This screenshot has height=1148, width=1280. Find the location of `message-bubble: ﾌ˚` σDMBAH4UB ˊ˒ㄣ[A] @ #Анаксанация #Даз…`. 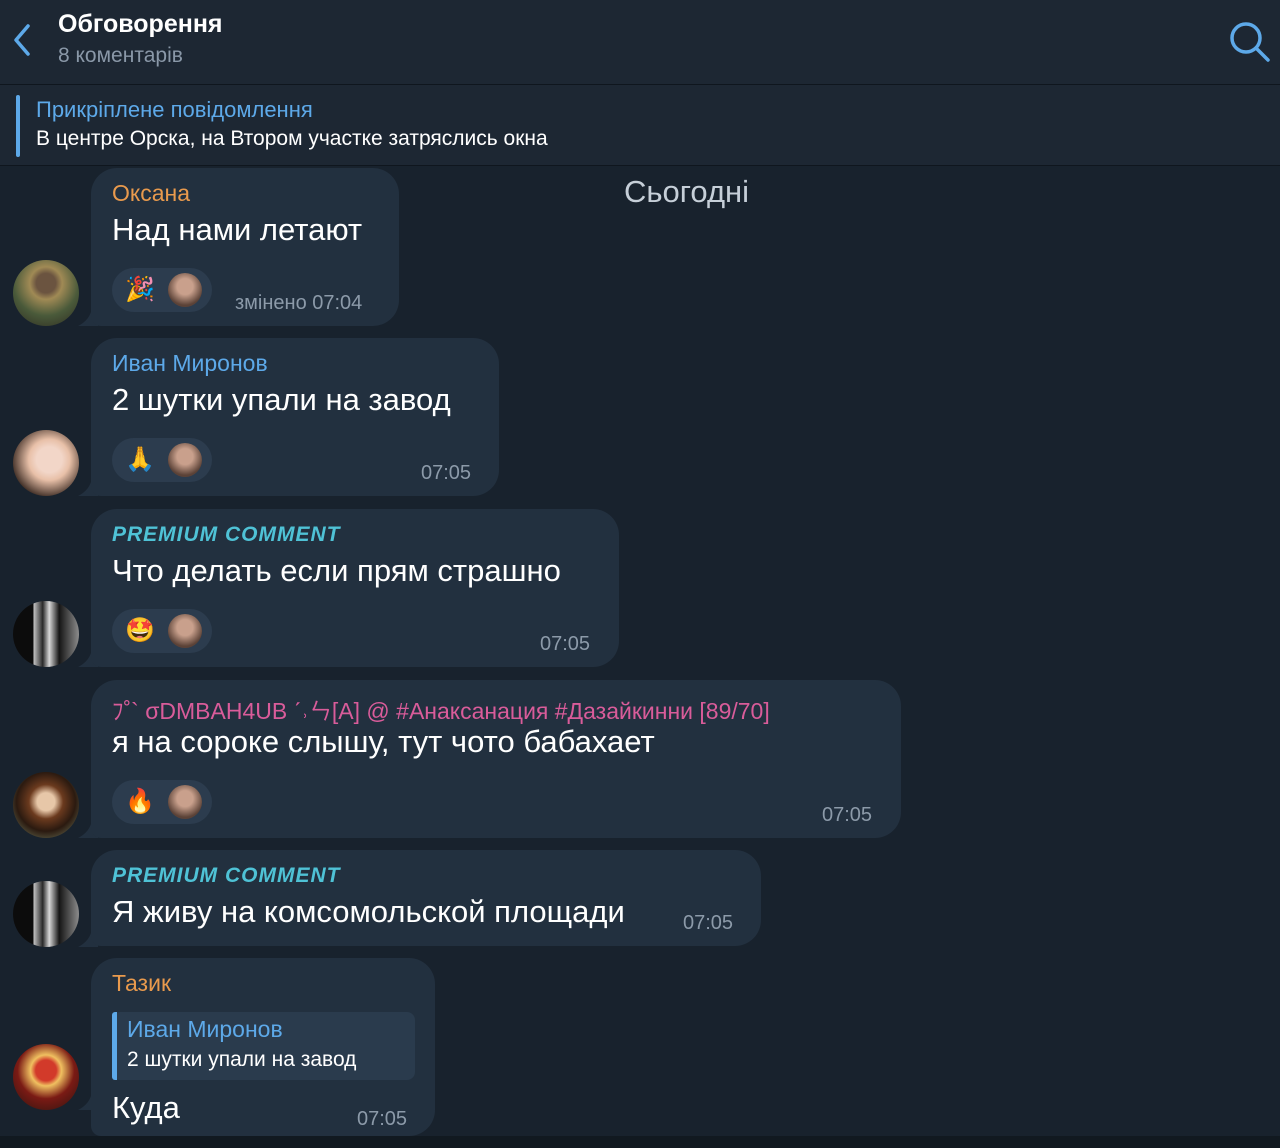

message-bubble: ﾌ˚` σDMBAH4UB ˊ˒ㄣ[A] @ #Анаксанация #Даз… is located at coordinates (496, 759).